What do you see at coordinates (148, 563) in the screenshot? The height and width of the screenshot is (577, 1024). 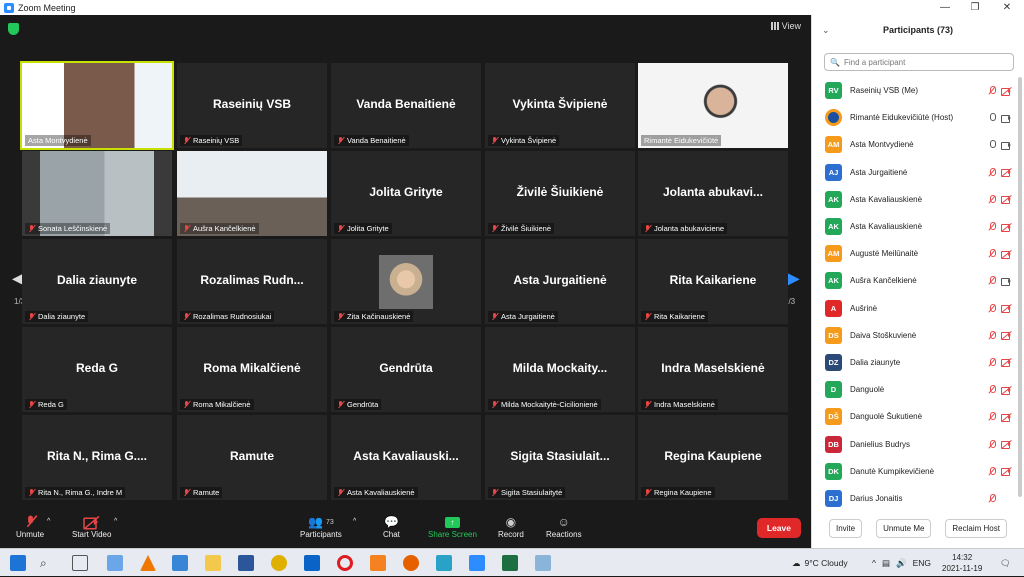 I see `vlc-icon` at bounding box center [148, 563].